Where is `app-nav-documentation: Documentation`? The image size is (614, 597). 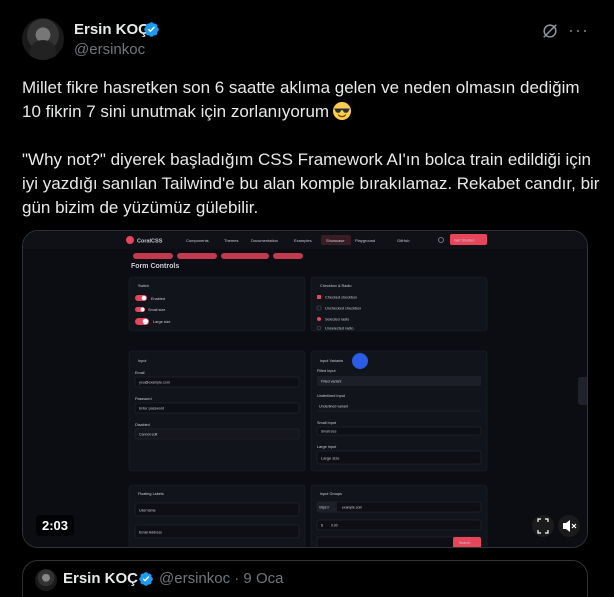
app-nav-documentation: Documentation is located at coordinates (264, 240).